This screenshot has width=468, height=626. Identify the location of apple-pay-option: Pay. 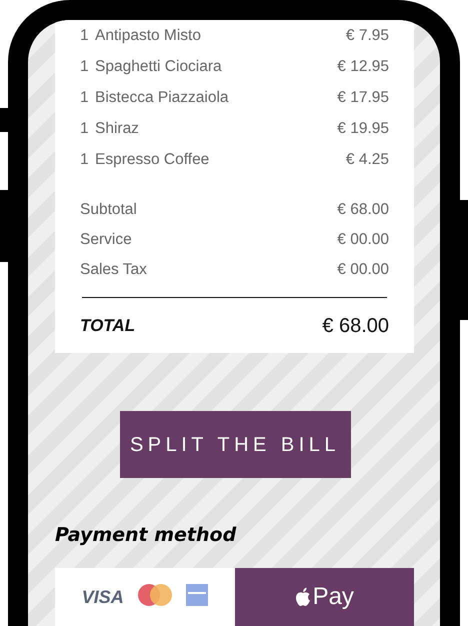
(324, 597).